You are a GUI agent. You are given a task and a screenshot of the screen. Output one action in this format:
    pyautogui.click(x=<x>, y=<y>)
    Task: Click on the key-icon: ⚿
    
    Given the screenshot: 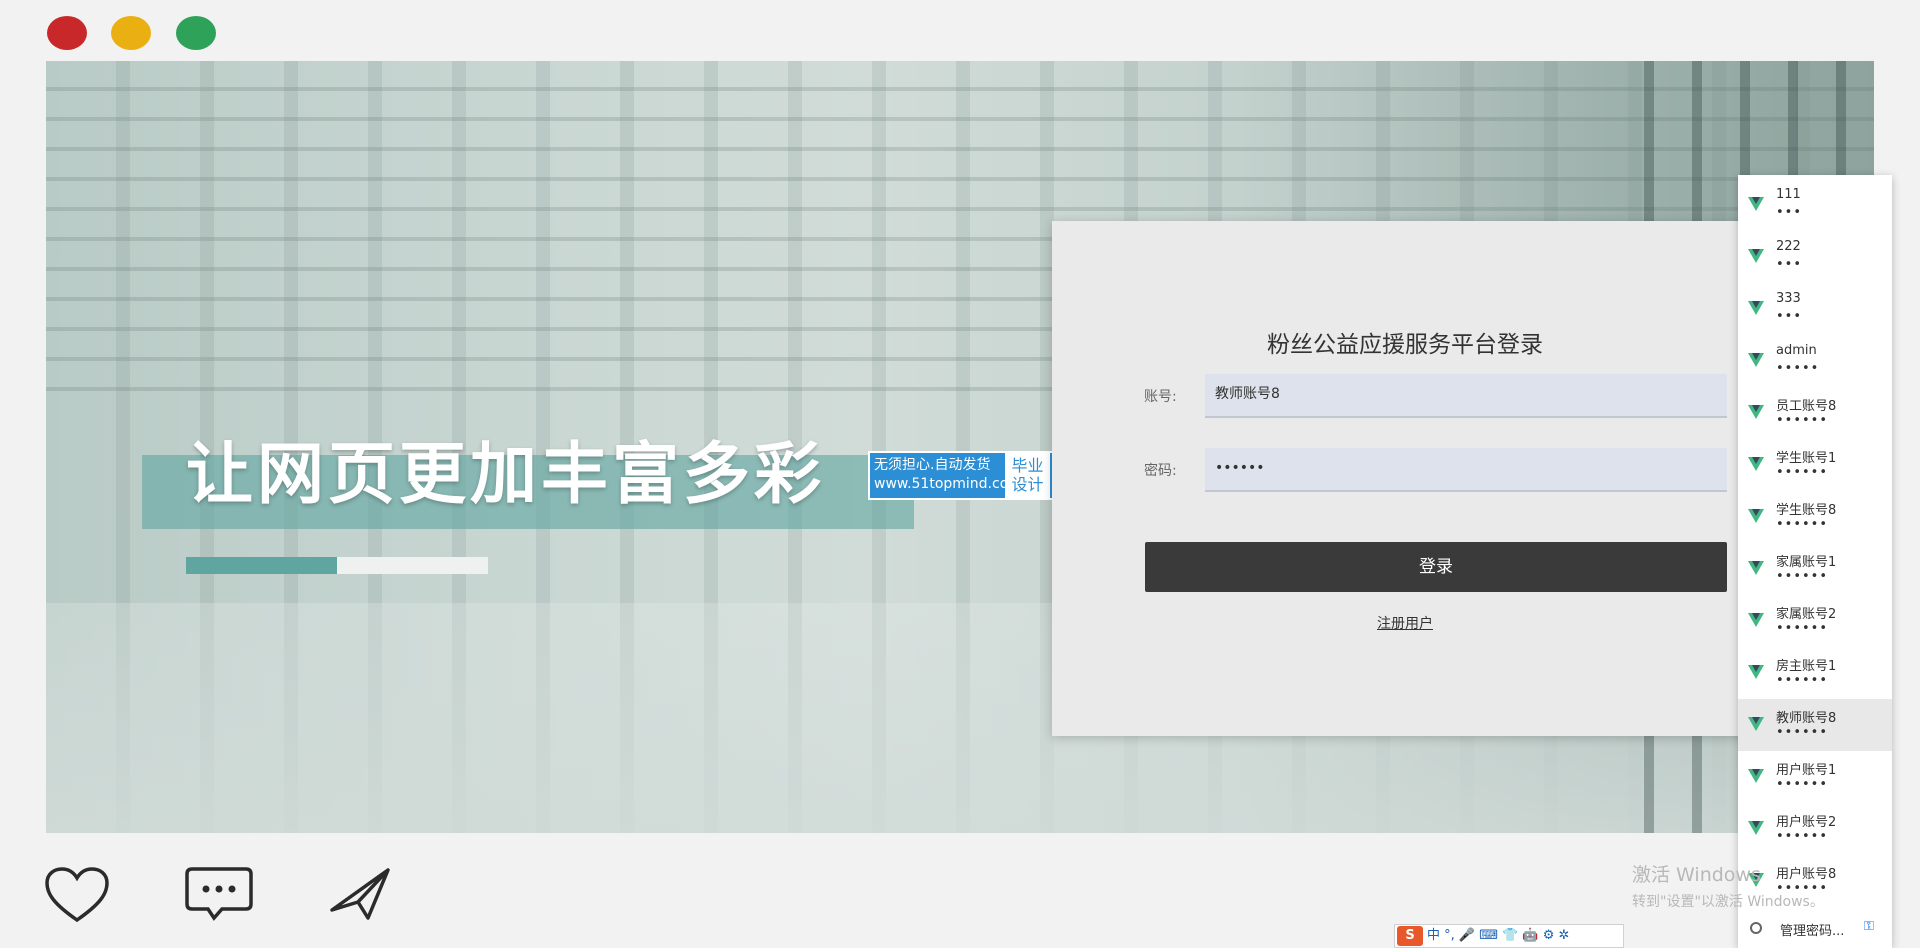 What is the action you would take?
    pyautogui.click(x=1869, y=926)
    